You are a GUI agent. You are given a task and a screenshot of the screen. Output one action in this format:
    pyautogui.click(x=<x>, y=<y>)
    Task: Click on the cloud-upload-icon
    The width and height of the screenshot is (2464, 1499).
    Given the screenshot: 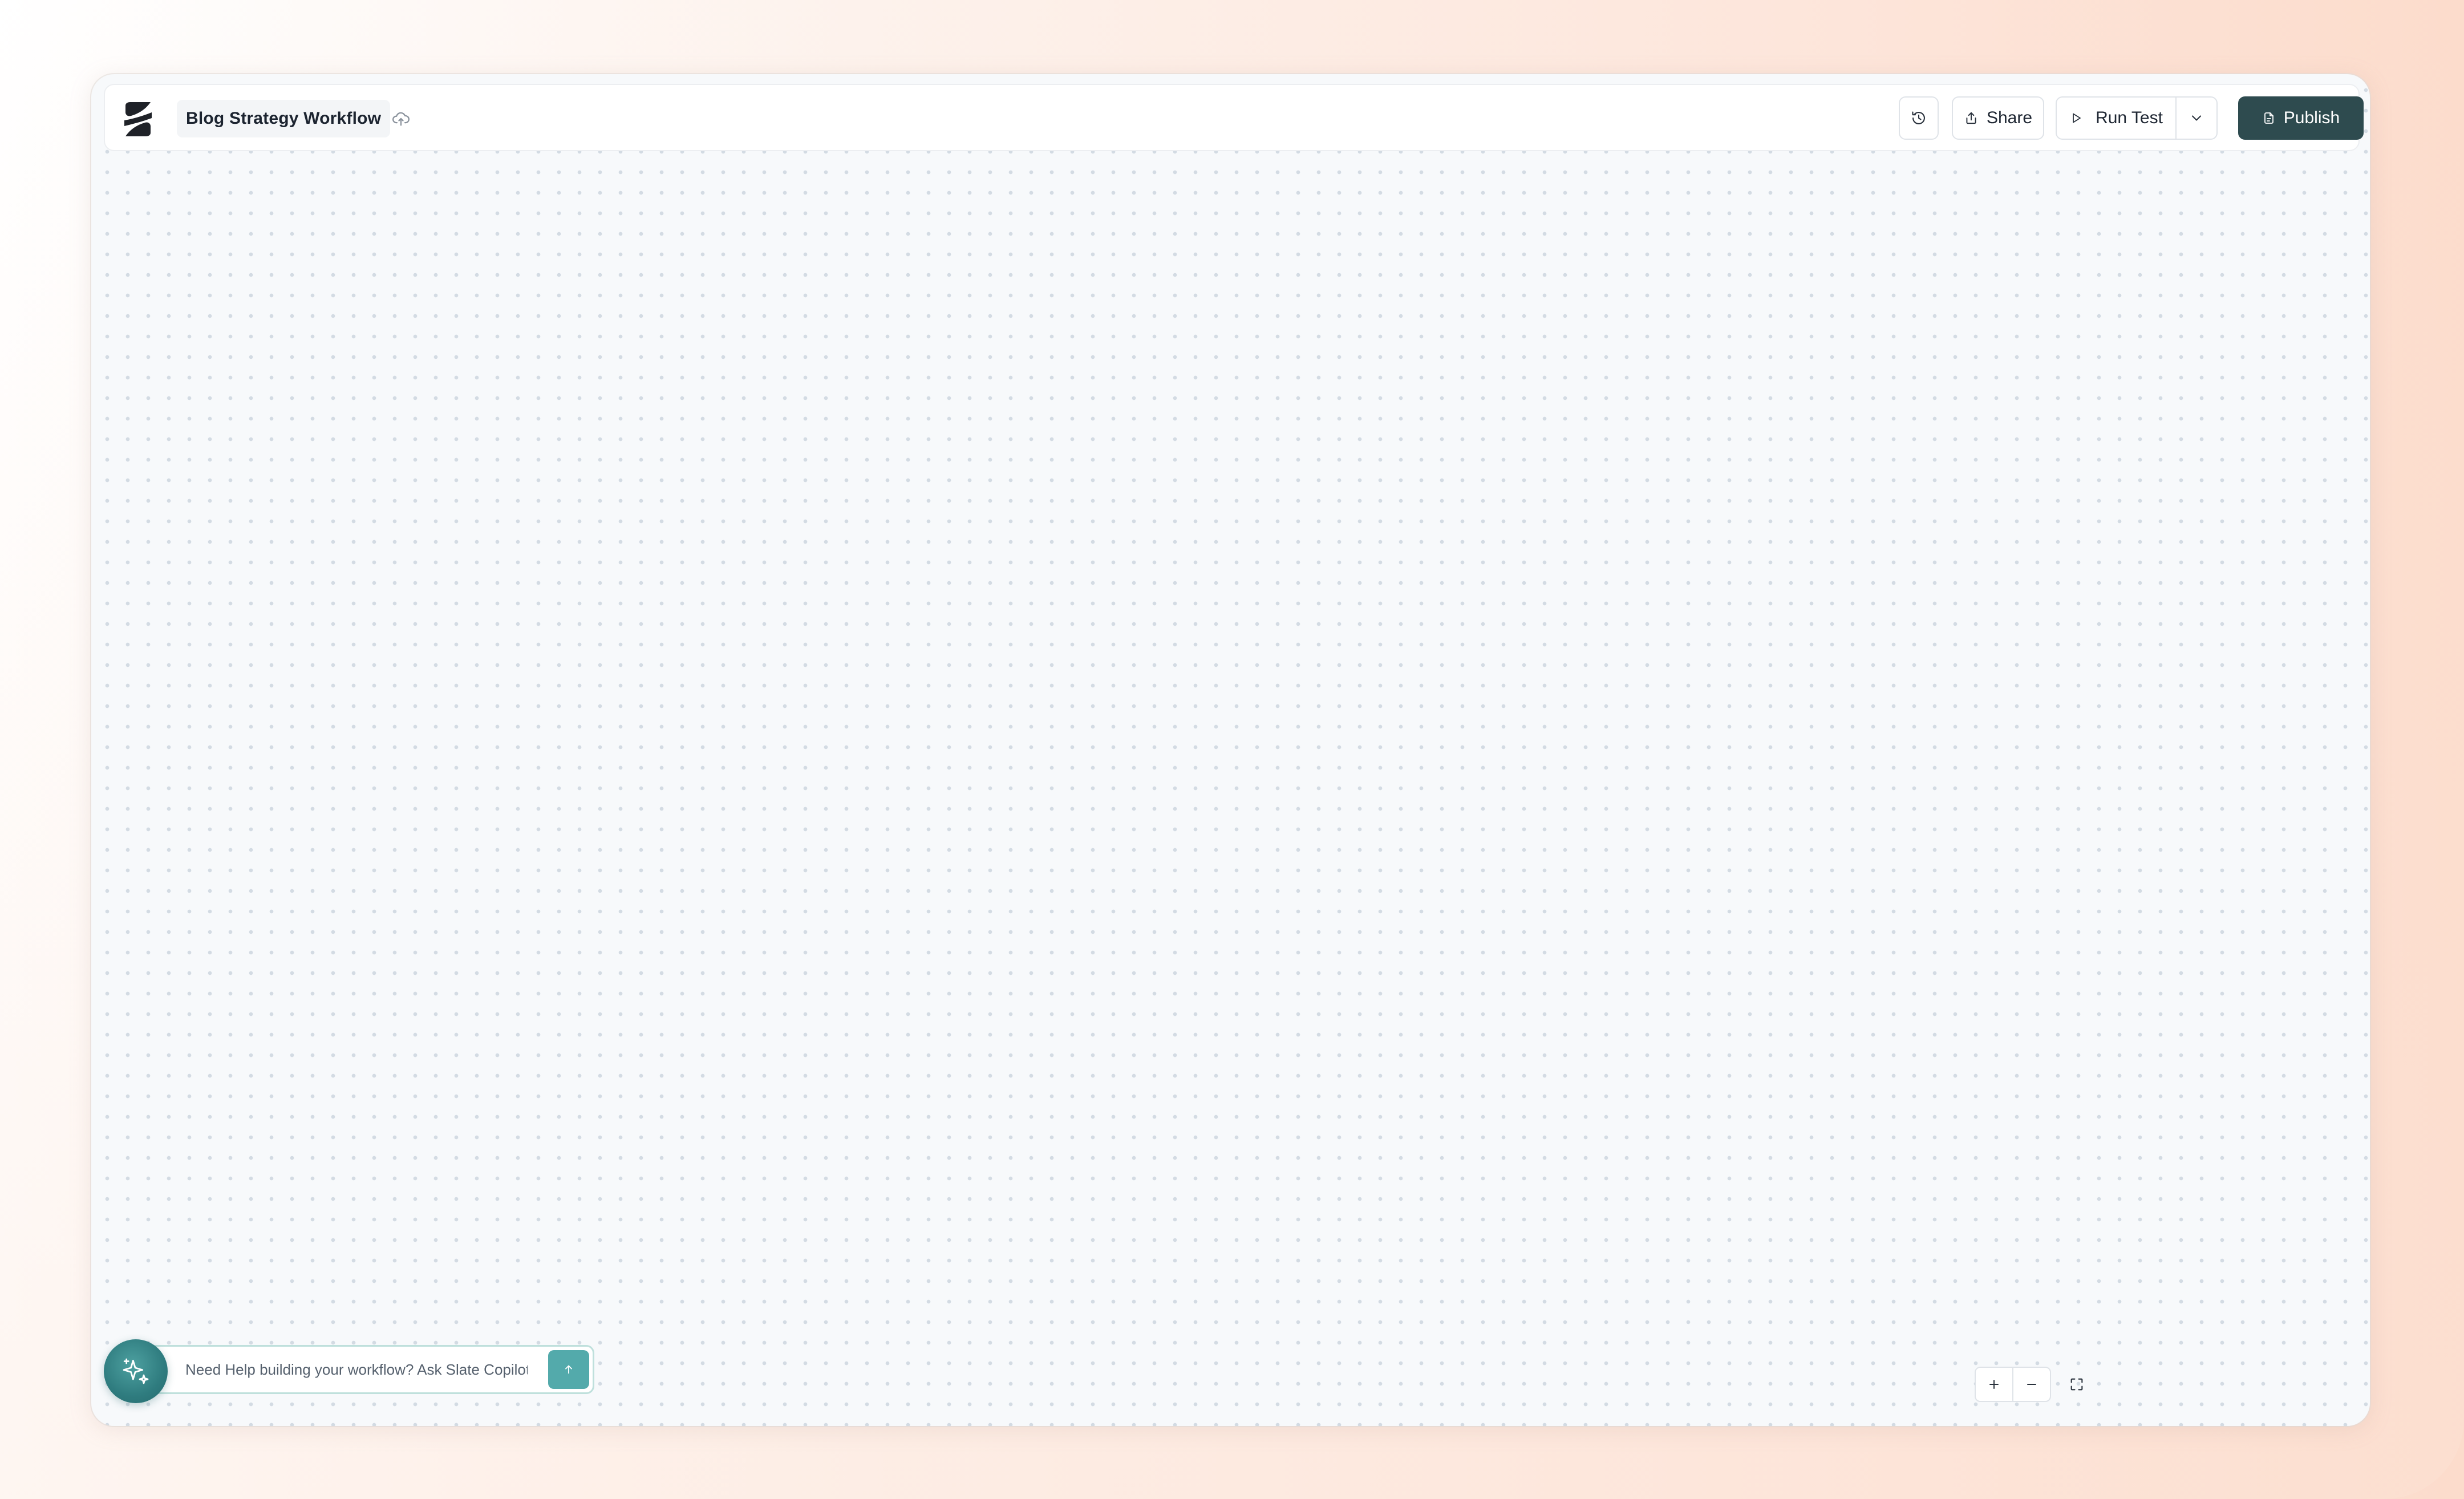 What is the action you would take?
    pyautogui.click(x=401, y=119)
    